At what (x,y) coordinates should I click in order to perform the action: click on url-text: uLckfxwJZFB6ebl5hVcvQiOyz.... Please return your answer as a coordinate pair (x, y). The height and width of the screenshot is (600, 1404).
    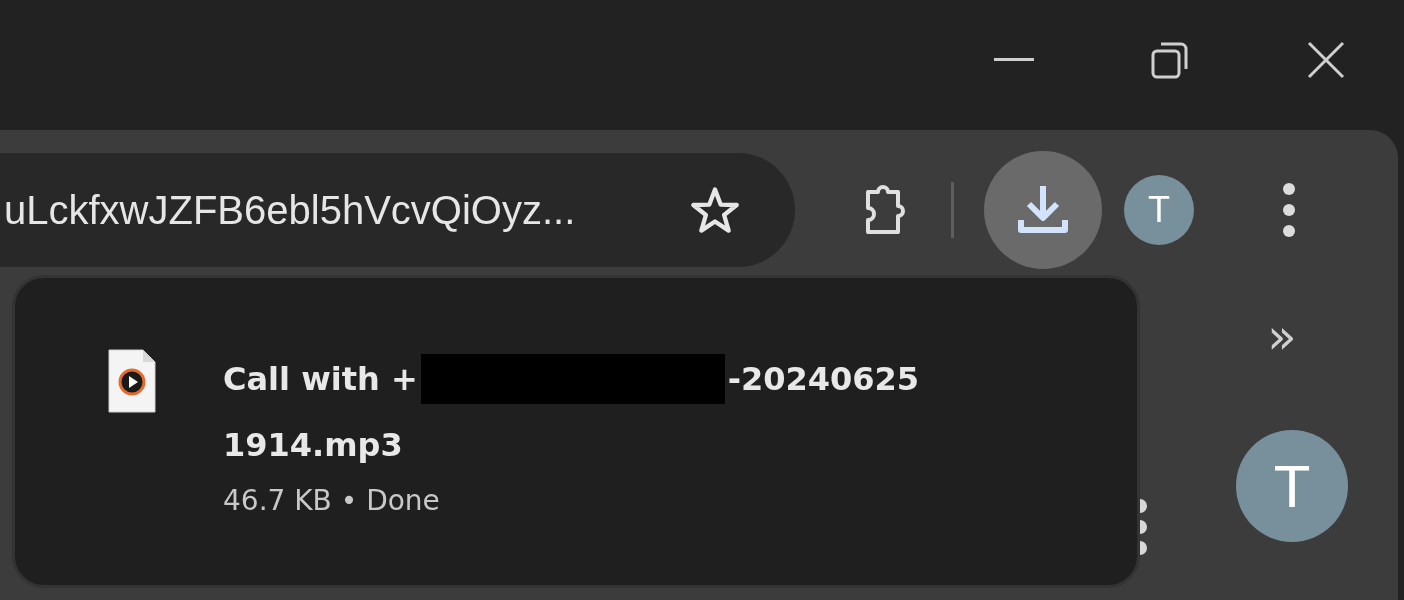
    Looking at the image, I should click on (290, 210).